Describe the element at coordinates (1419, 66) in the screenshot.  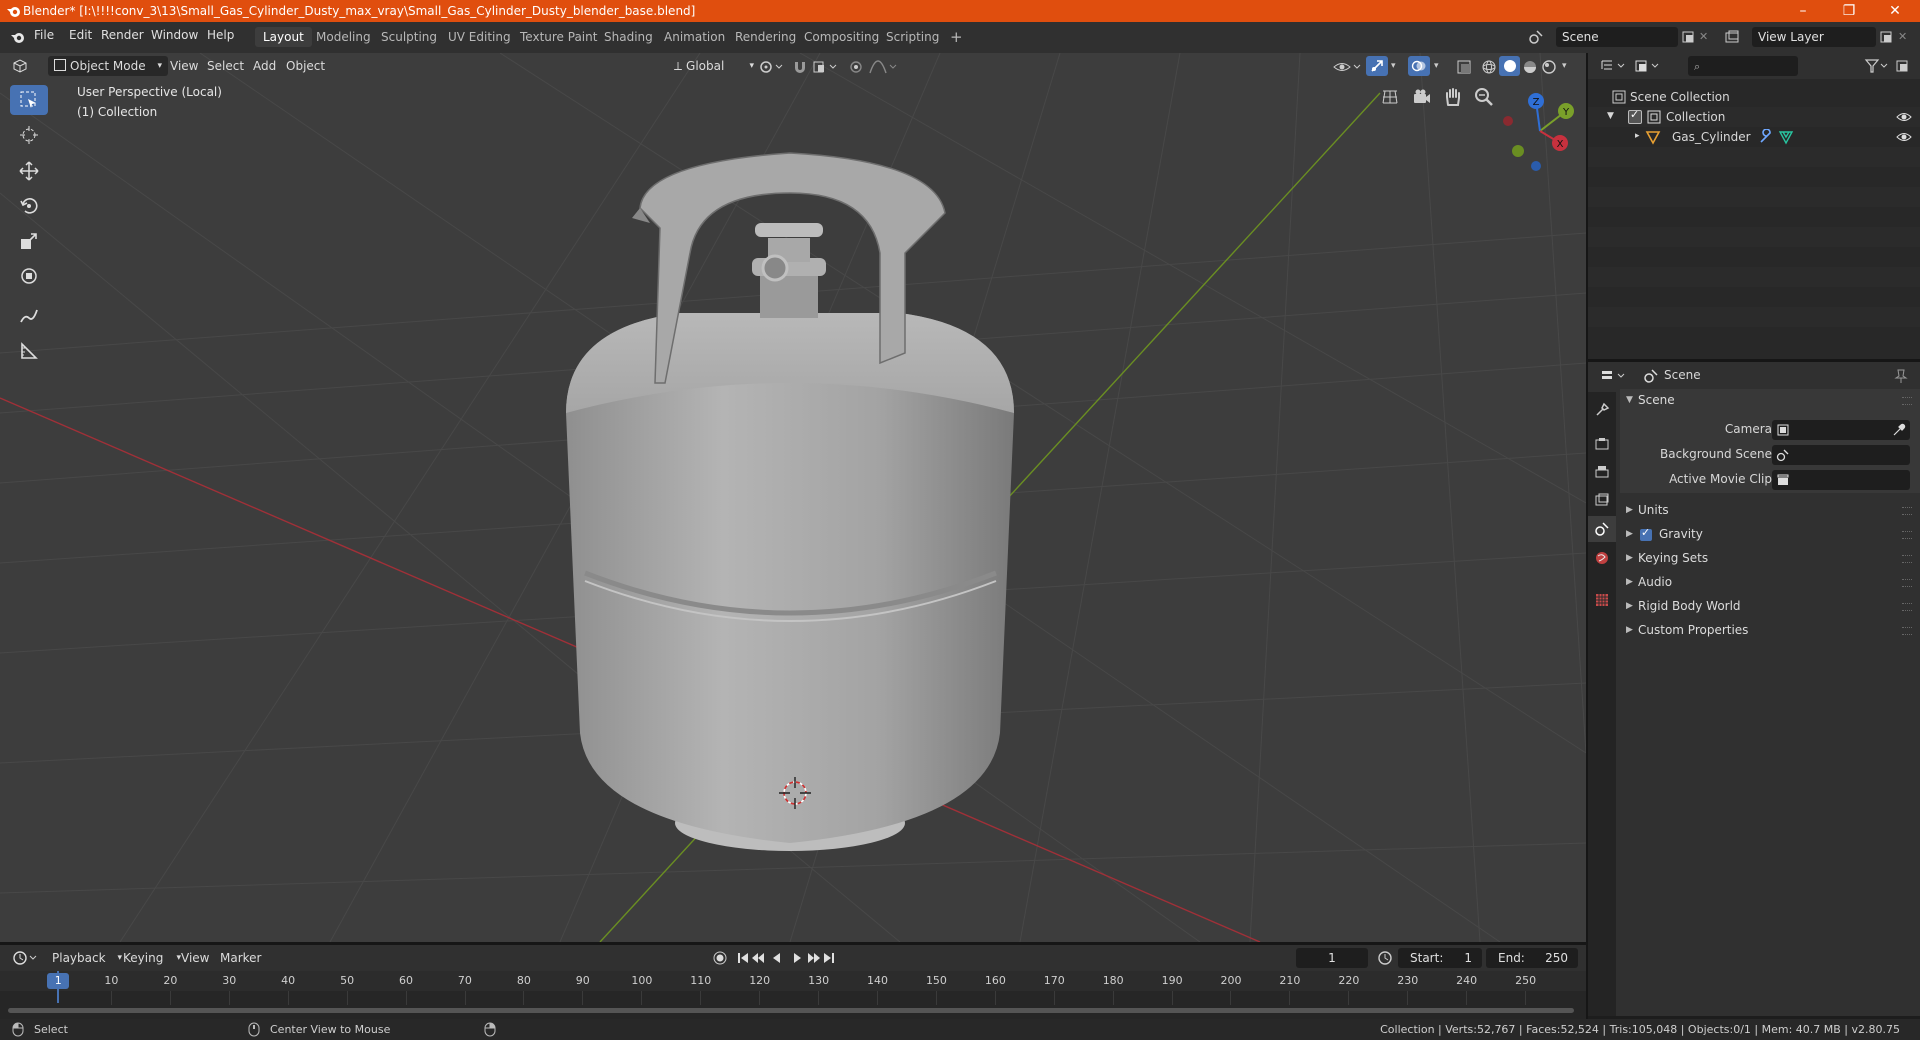
I see `overlays-toggle-button` at that location.